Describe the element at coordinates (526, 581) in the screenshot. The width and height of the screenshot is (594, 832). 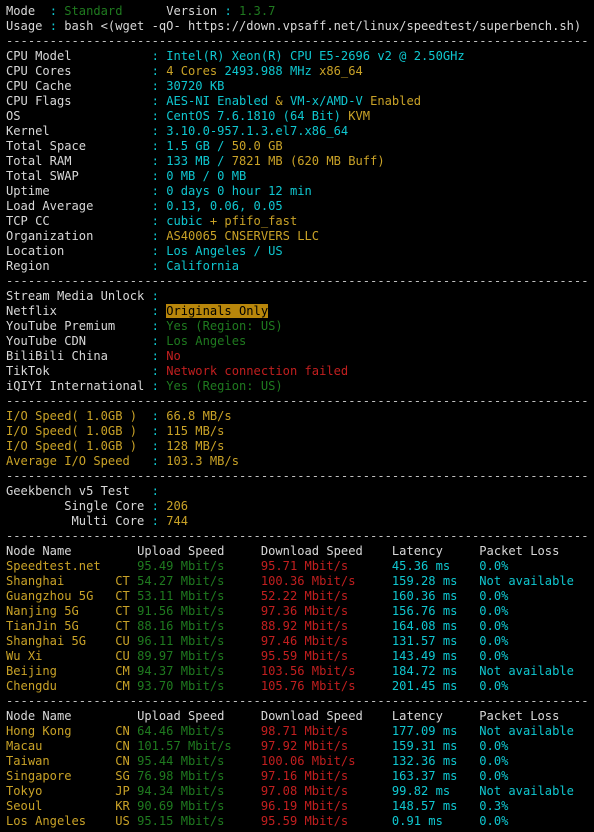
I see `packet-loss: Not available` at that location.